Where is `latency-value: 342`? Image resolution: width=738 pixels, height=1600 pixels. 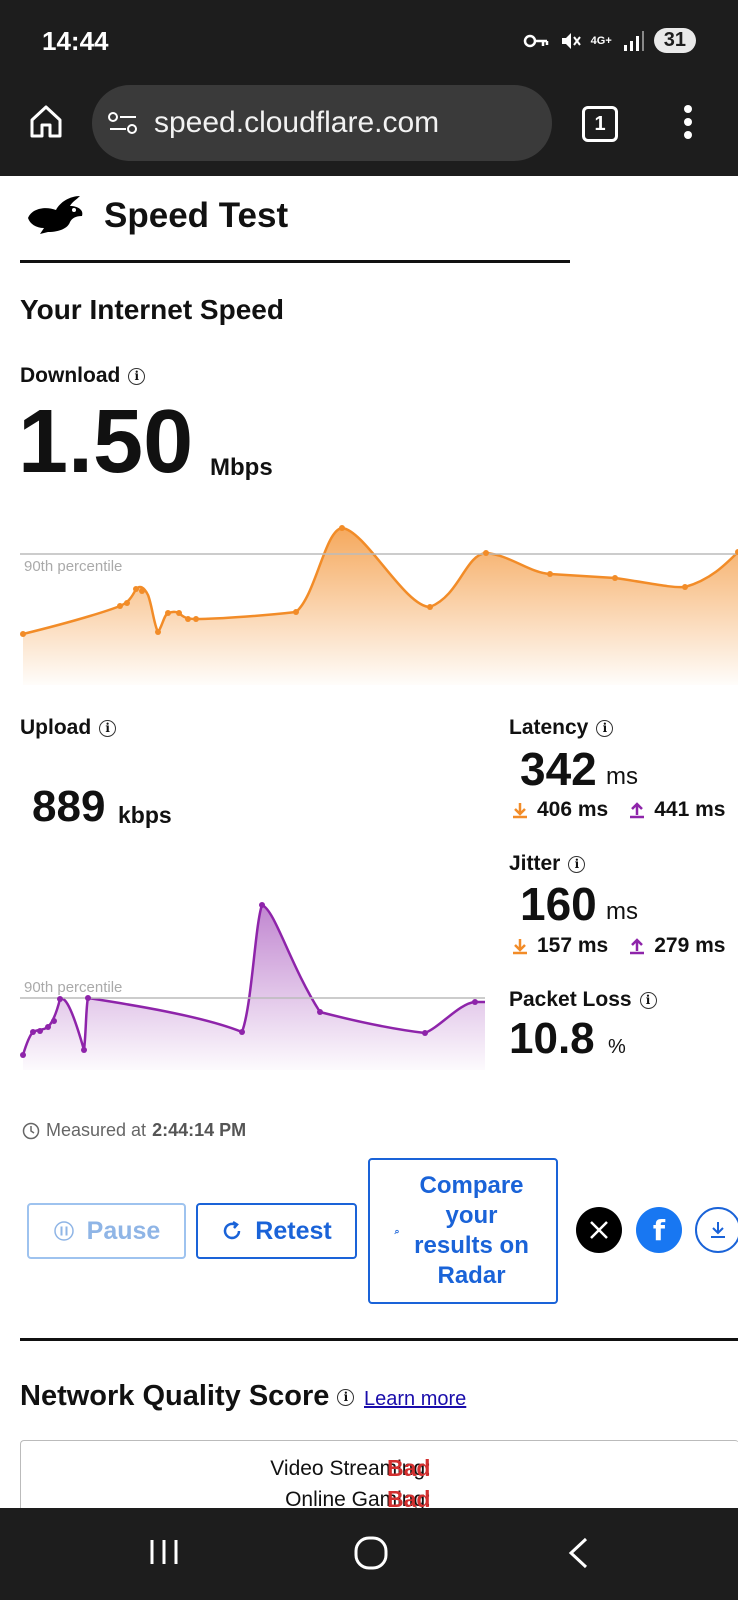
latency-value: 342 is located at coordinates (558, 769).